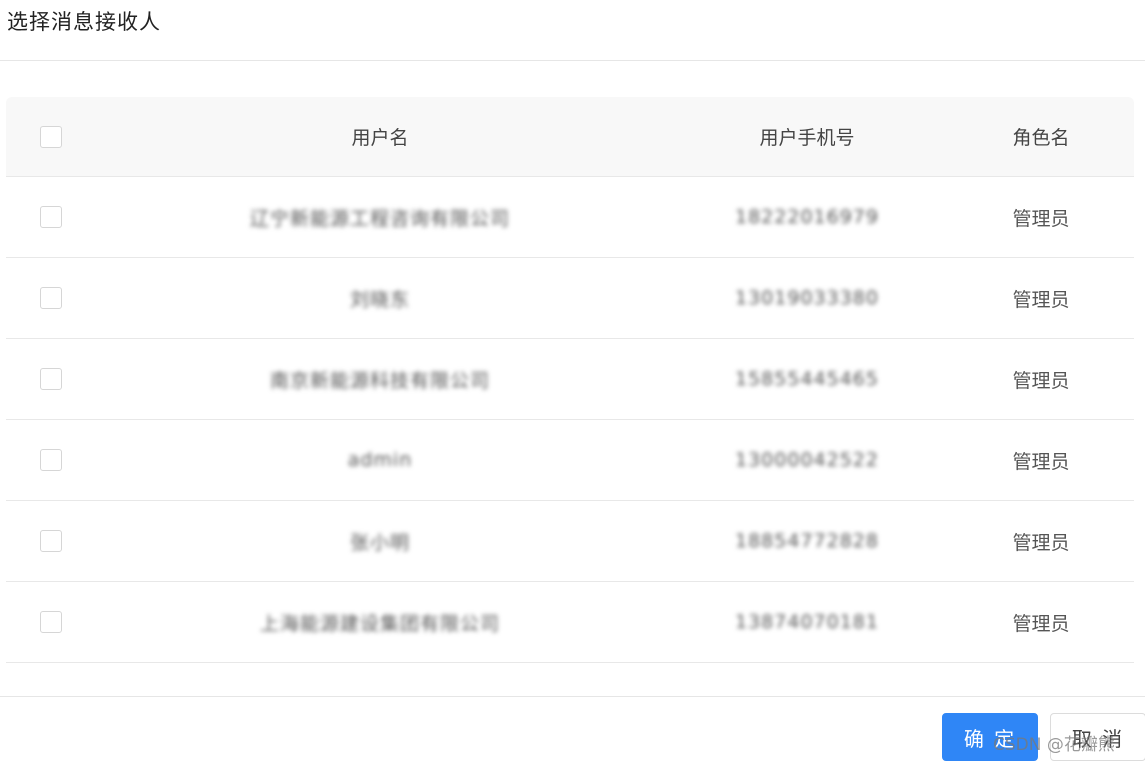 Image resolution: width=1145 pixels, height=761 pixels. What do you see at coordinates (379, 218) in the screenshot?
I see `user-name-cell: 辽宁新能源工程咨询有限公司` at bounding box center [379, 218].